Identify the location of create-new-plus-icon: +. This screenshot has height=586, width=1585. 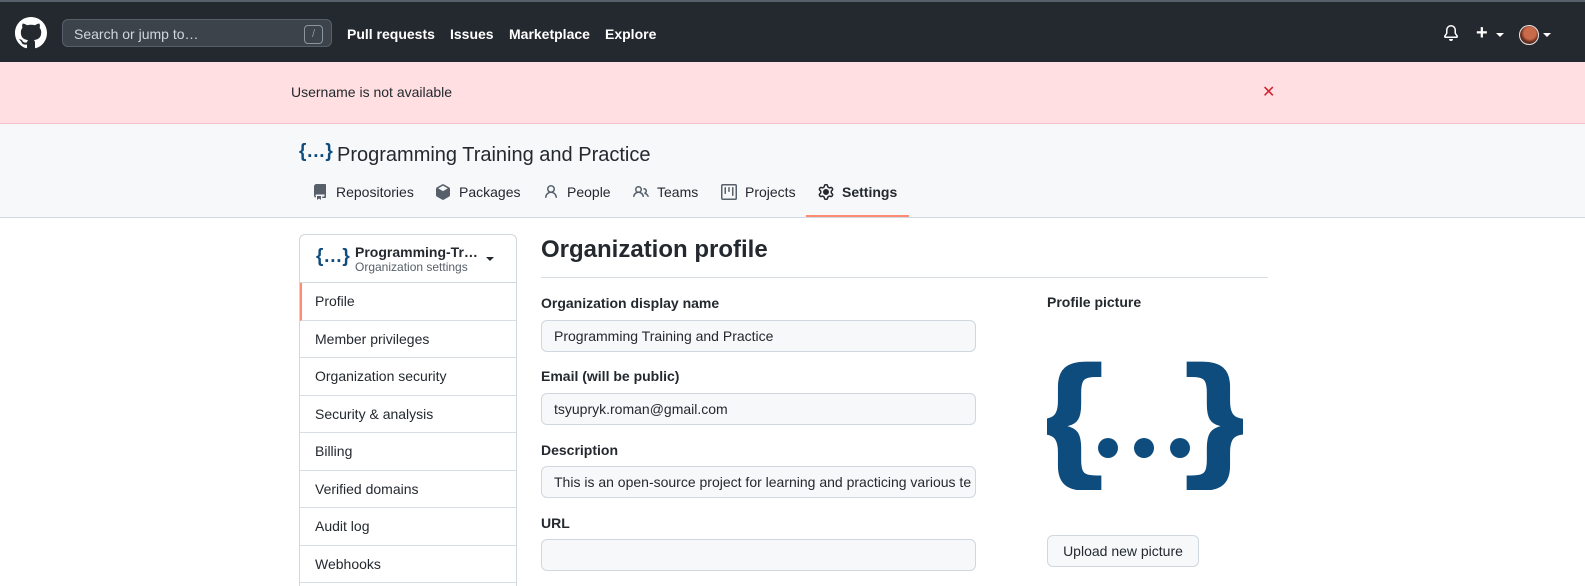
(1482, 33).